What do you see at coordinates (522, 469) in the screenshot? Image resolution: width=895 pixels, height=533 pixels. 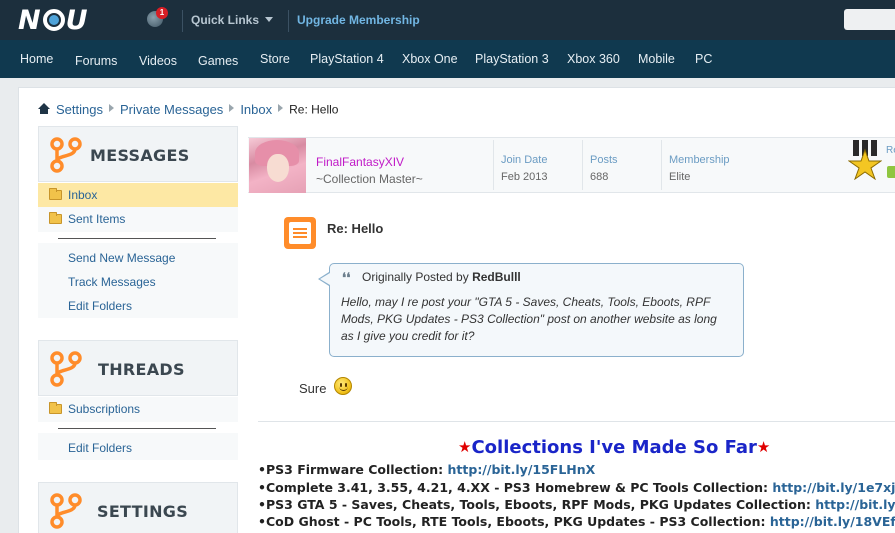 I see `signature-link: http://bit.ly/15FLHnX` at bounding box center [522, 469].